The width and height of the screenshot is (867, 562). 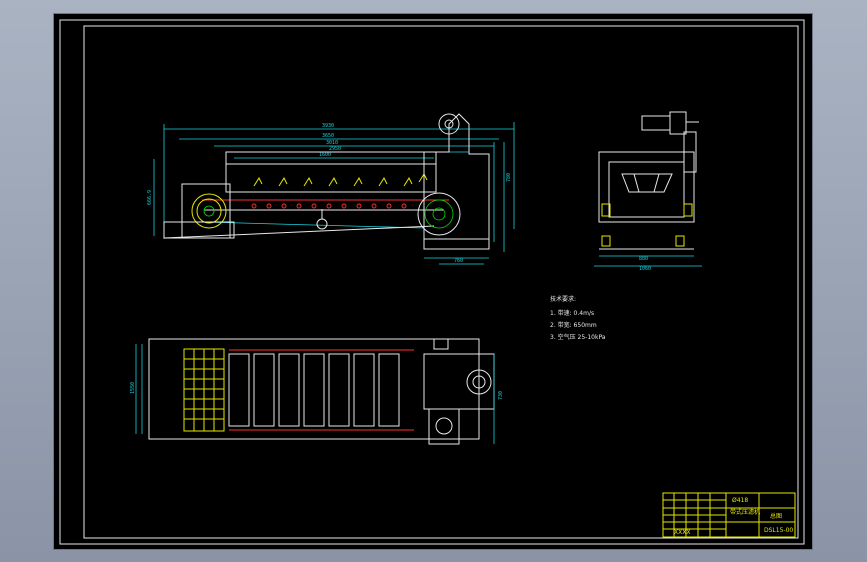 I want to click on tb-code: DSL15-00, so click(x=778, y=530).